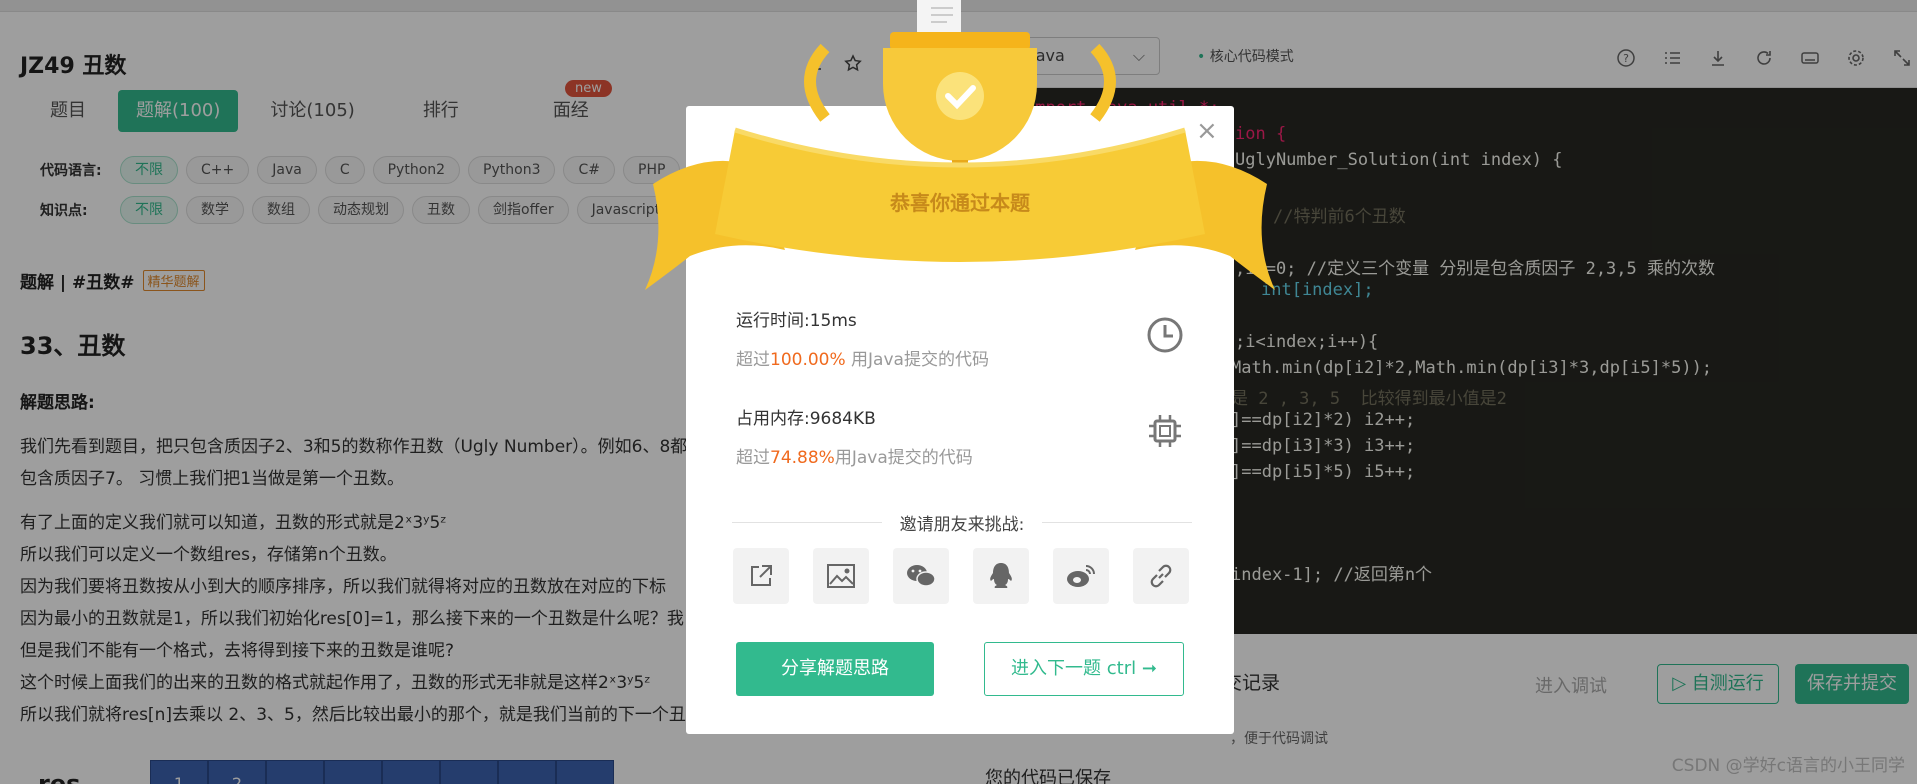 The height and width of the screenshot is (784, 1917). Describe the element at coordinates (1207, 131) in the screenshot. I see `close-icon: ×` at that location.